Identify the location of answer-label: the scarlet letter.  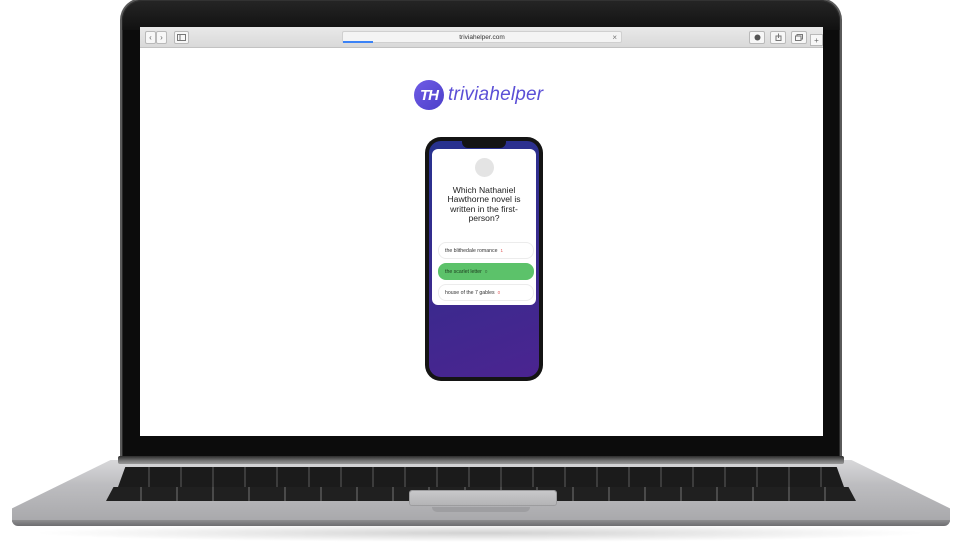
(463, 272).